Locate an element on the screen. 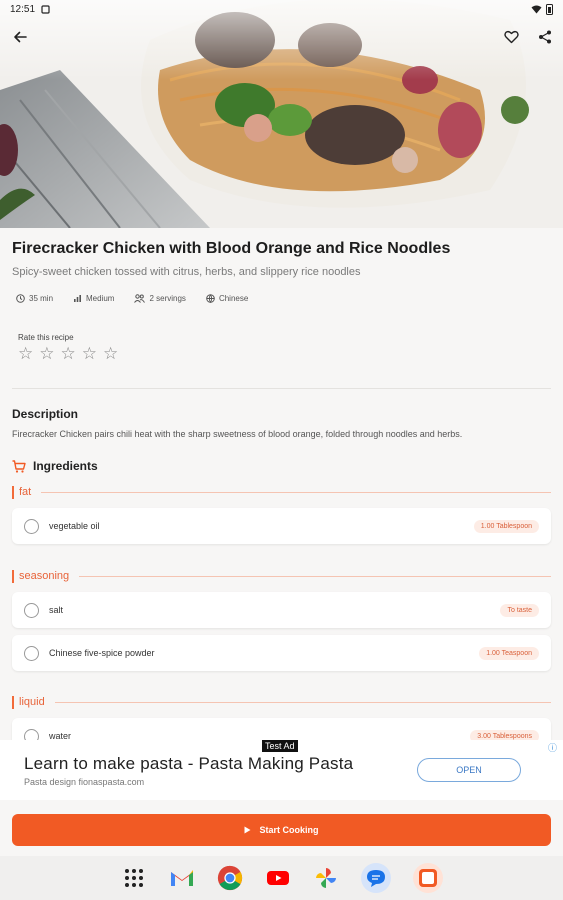  ingredient-name: vegetable oil is located at coordinates (74, 526).